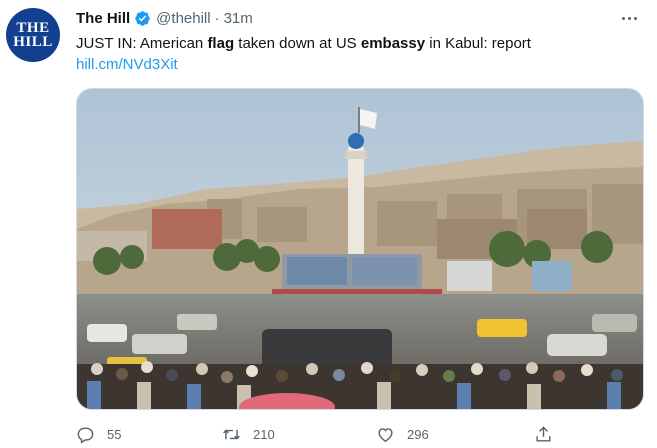 This screenshot has width=657, height=448. Describe the element at coordinates (33, 28) in the screenshot. I see `avatar-text-line1: THE` at that location.